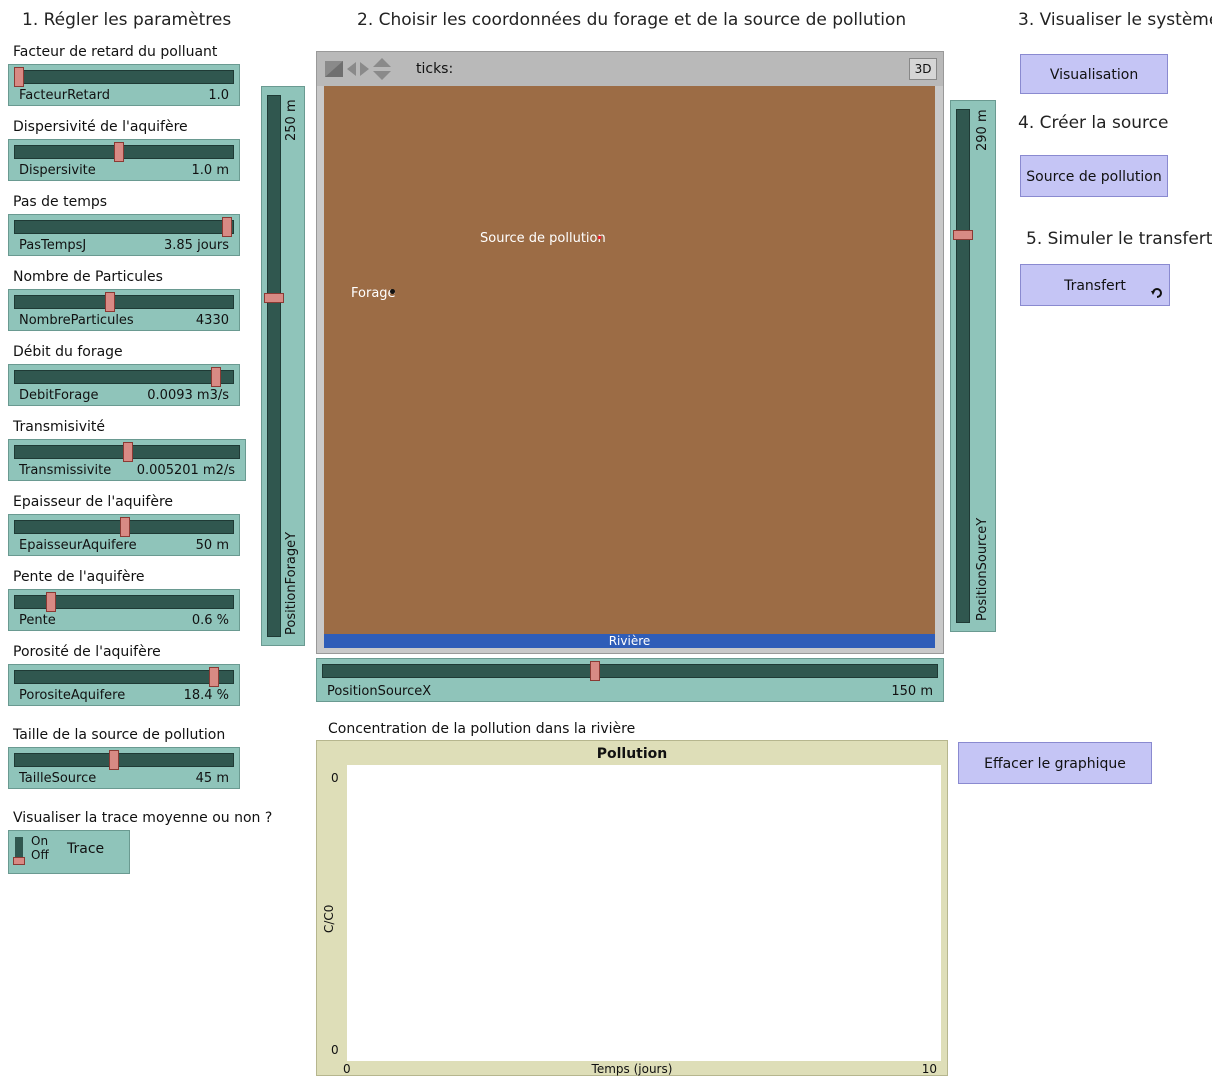 Image resolution: width=1212 pixels, height=1076 pixels. I want to click on slider-variable-name: NombreParticules, so click(76, 320).